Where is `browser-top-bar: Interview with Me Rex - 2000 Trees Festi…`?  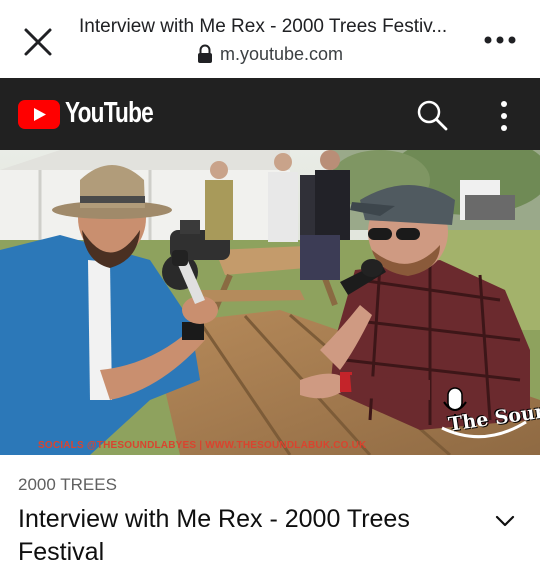 browser-top-bar: Interview with Me Rex - 2000 Trees Festi… is located at coordinates (270, 39).